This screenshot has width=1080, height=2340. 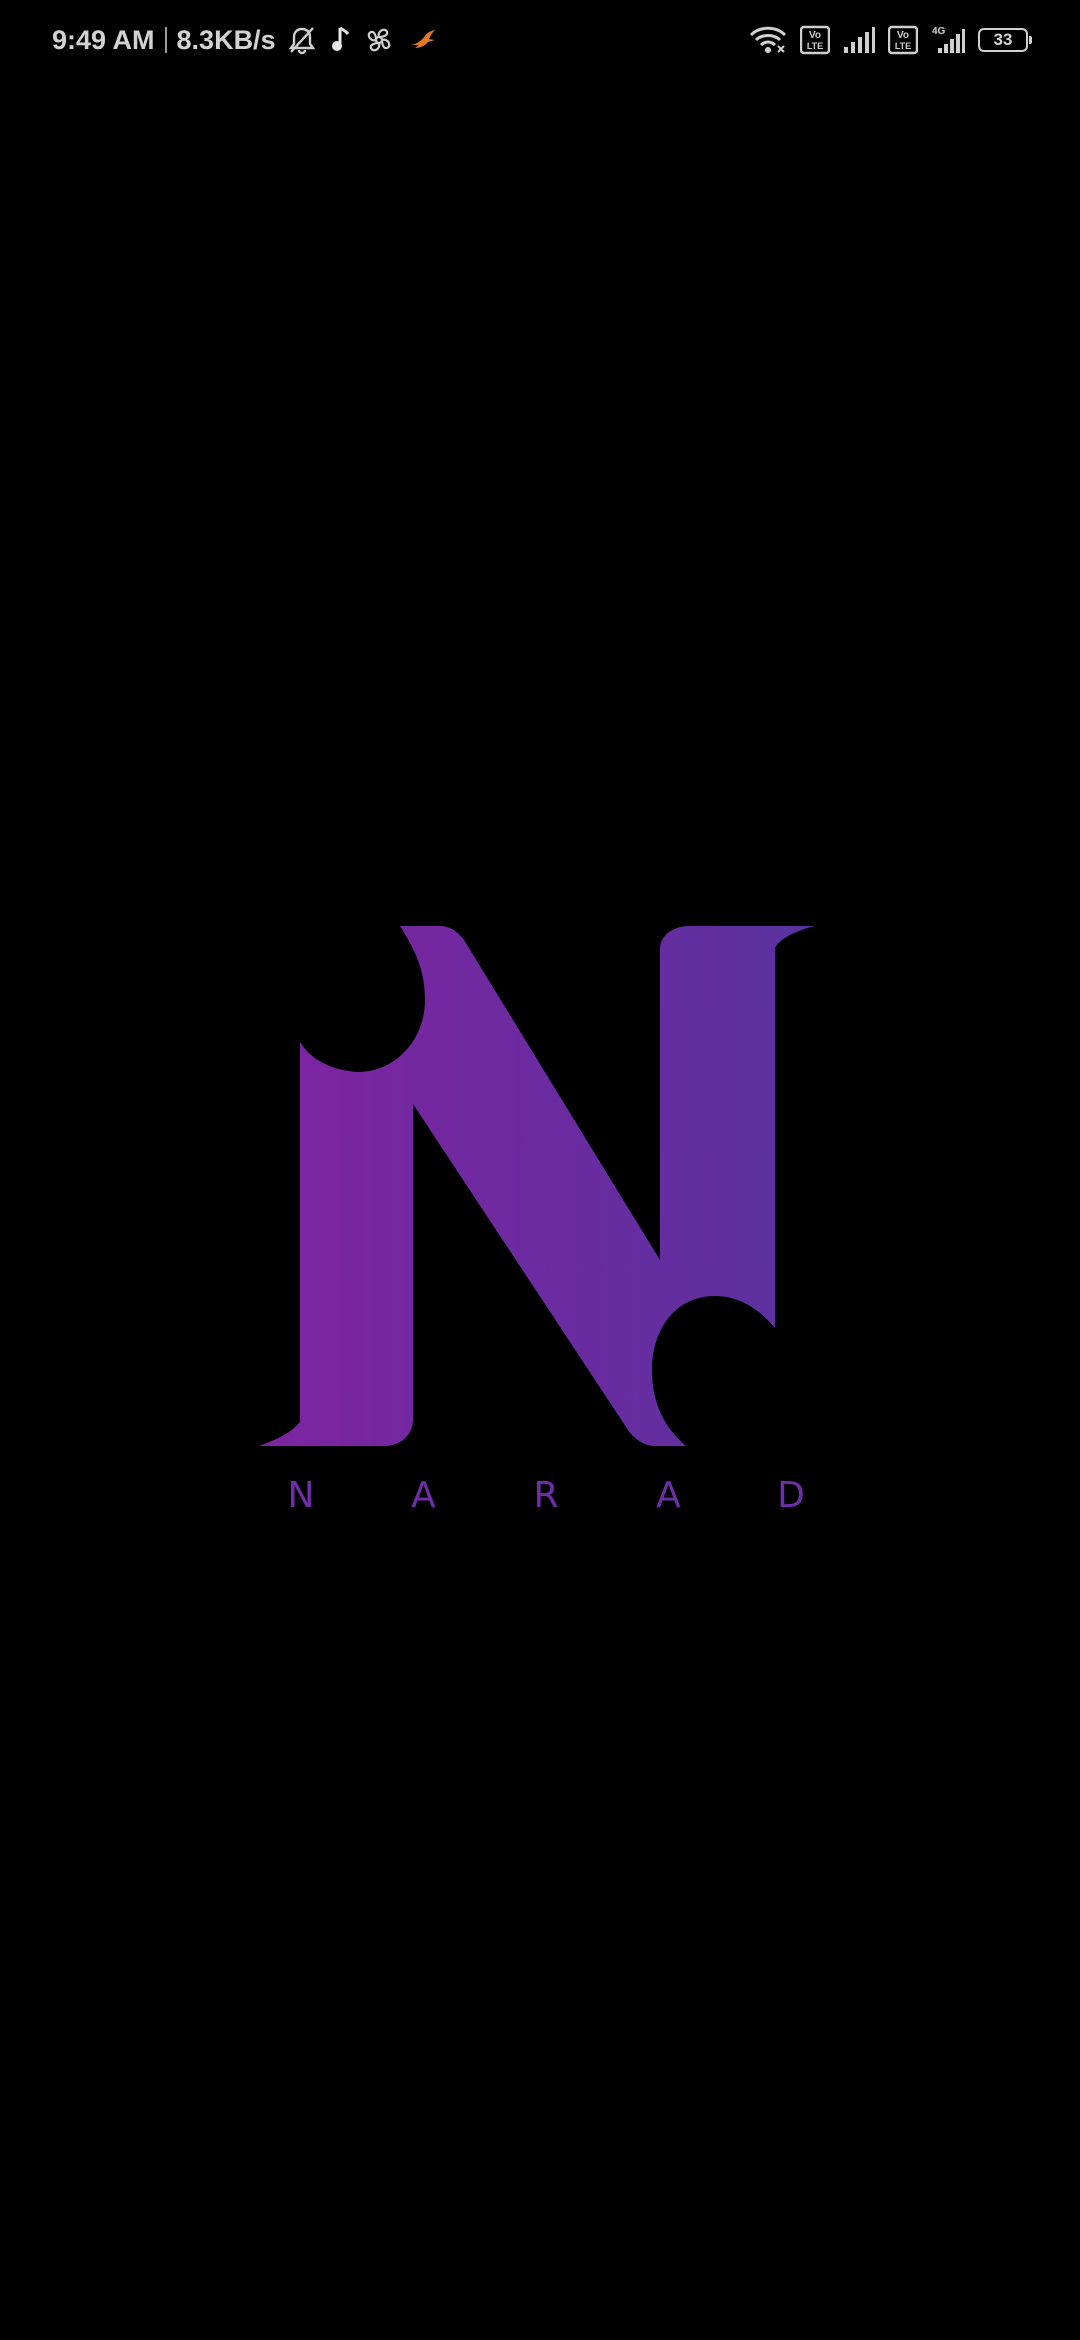 I want to click on battery-level: 33, so click(x=1003, y=39).